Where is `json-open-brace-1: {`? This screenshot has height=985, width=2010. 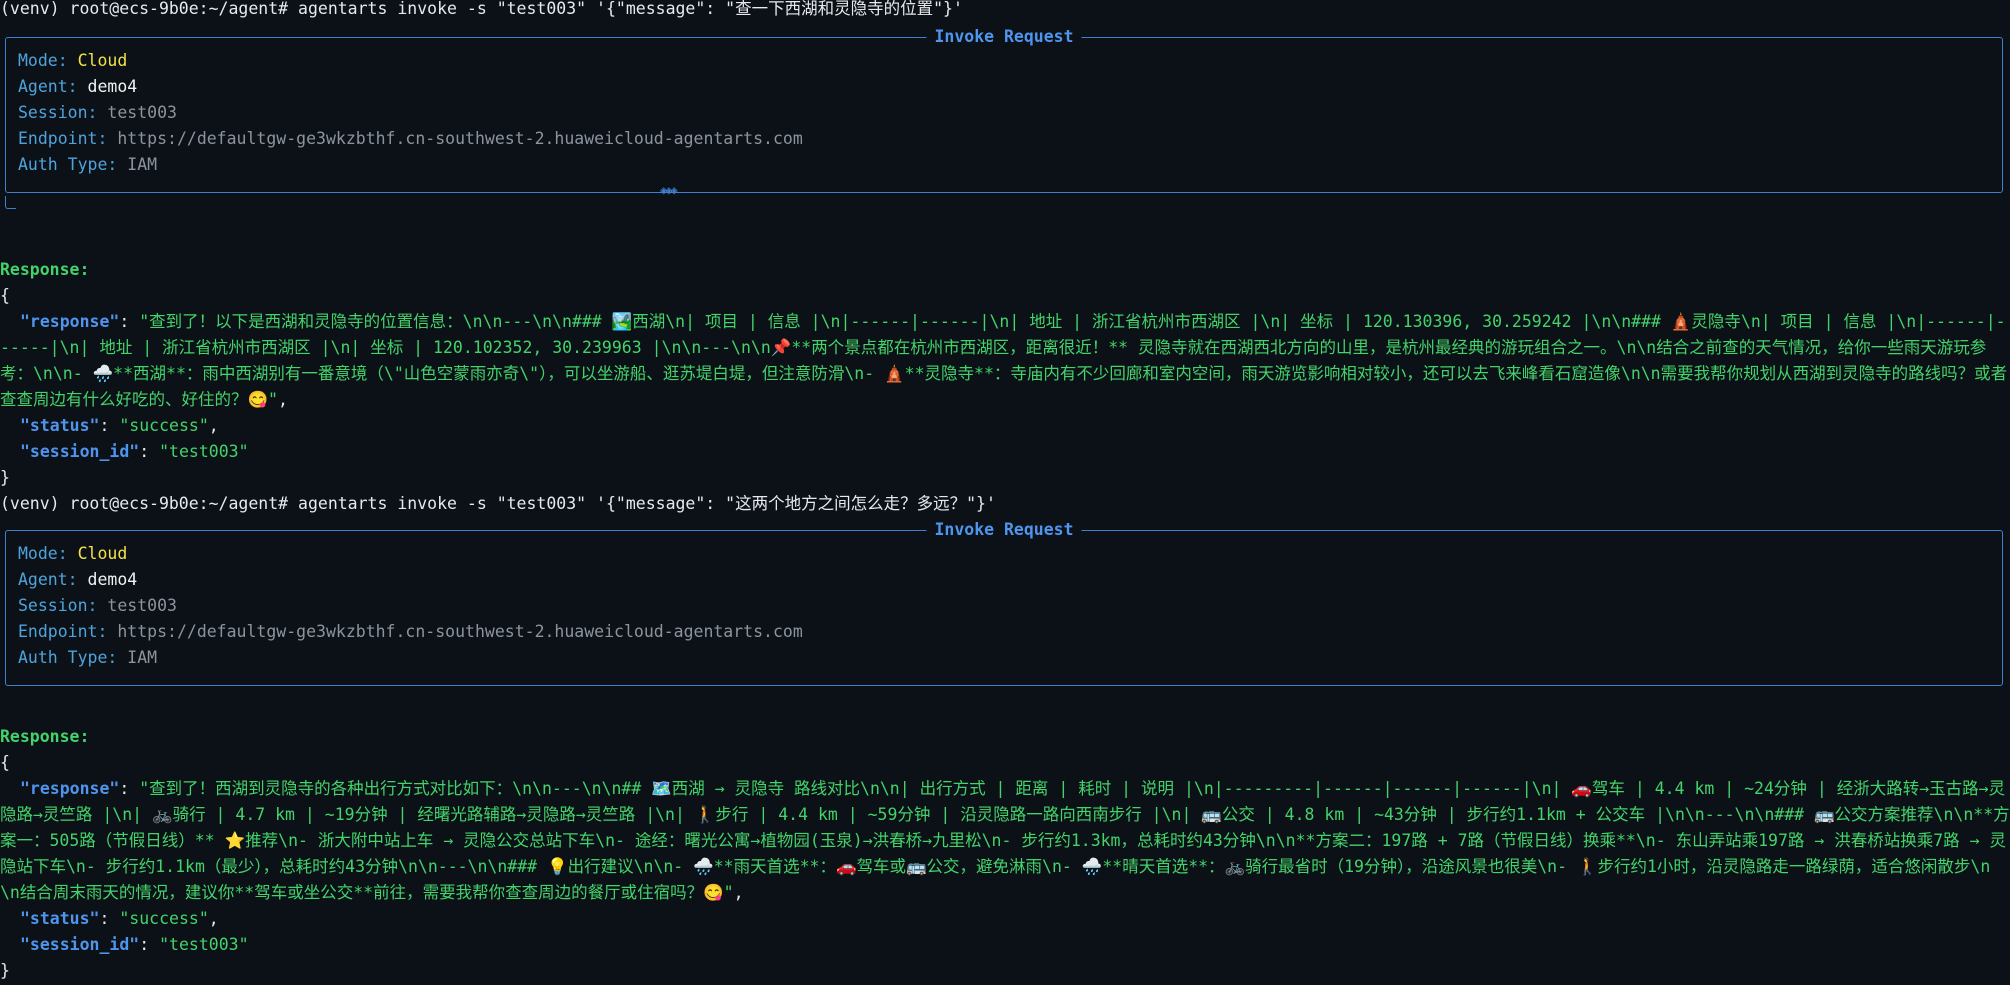 json-open-brace-1: { is located at coordinates (5, 295).